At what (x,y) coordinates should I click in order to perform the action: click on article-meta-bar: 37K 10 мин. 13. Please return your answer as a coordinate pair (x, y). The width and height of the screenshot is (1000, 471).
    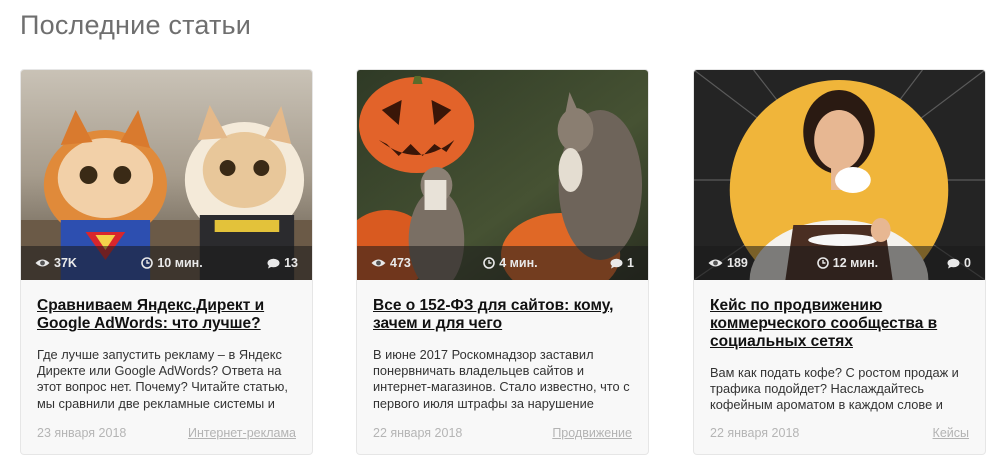
    Looking at the image, I should click on (166, 263).